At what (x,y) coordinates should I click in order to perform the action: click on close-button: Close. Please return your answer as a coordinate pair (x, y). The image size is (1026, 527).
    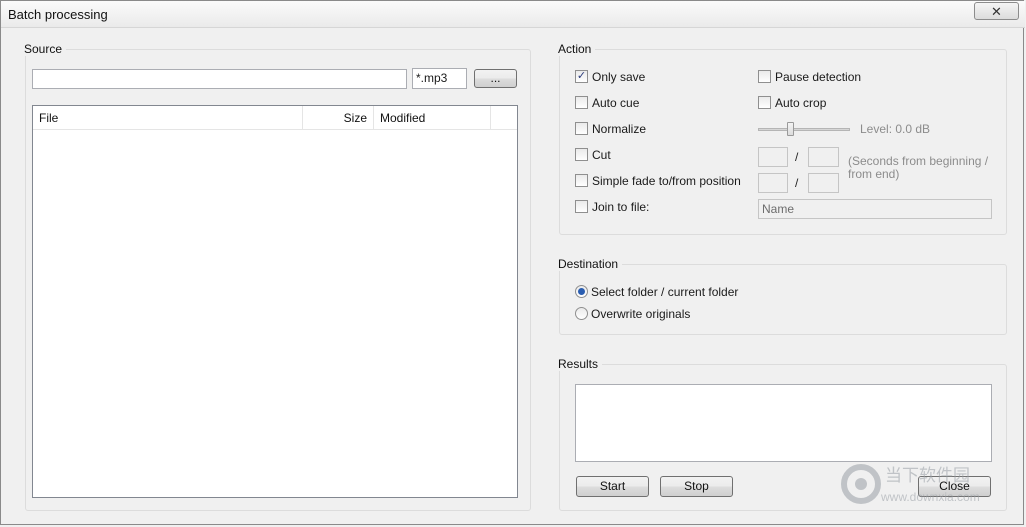
    Looking at the image, I should click on (954, 486).